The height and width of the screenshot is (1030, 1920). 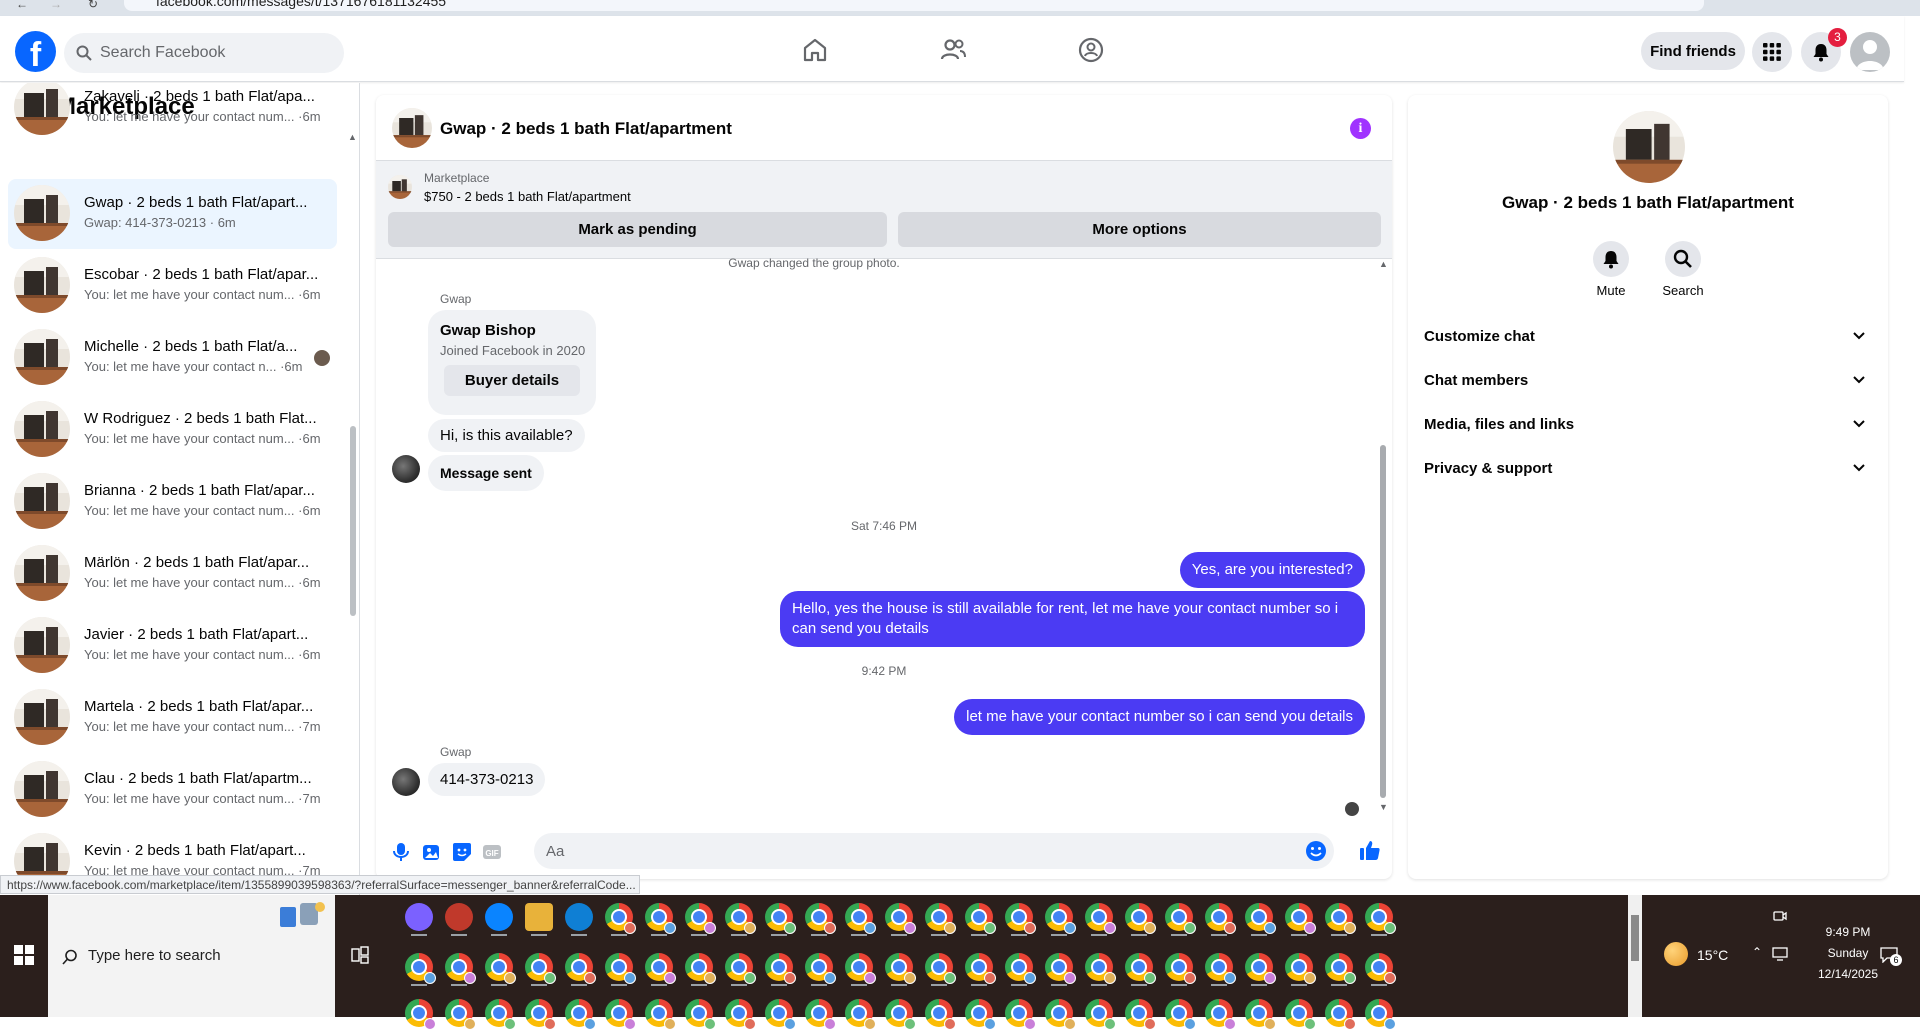 What do you see at coordinates (191, 956) in the screenshot?
I see `taskbar-search-box: Type here to search` at bounding box center [191, 956].